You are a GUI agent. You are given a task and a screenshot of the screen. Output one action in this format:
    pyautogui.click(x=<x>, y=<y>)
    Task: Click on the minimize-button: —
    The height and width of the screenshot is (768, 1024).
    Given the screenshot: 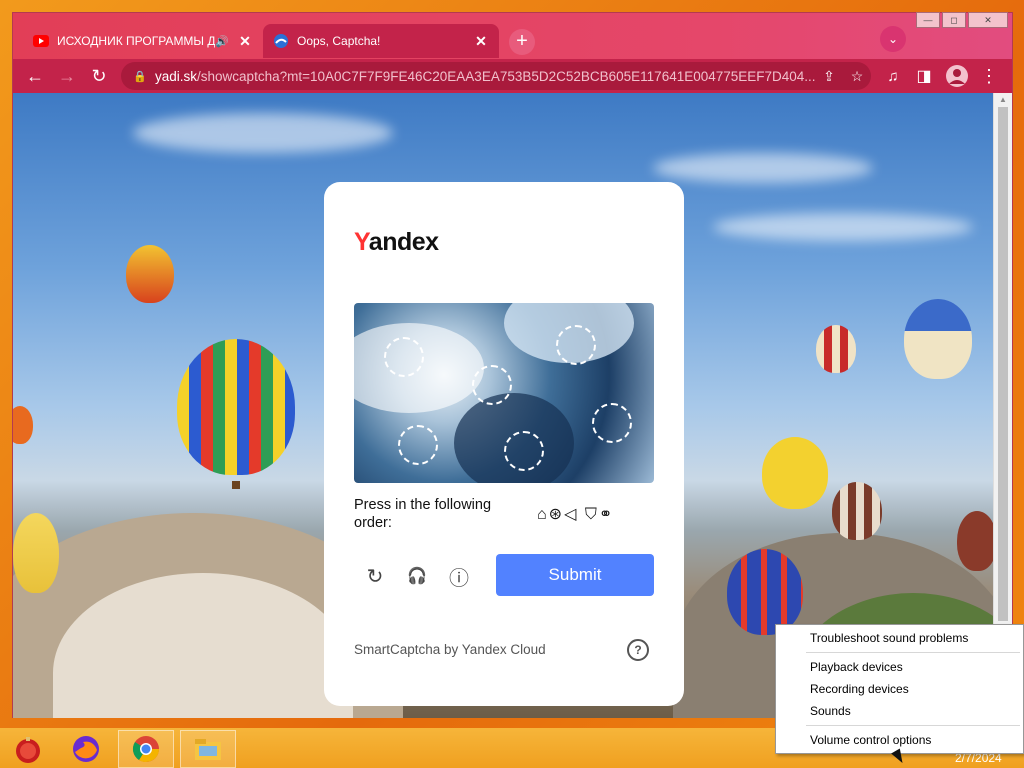 What is the action you would take?
    pyautogui.click(x=928, y=20)
    